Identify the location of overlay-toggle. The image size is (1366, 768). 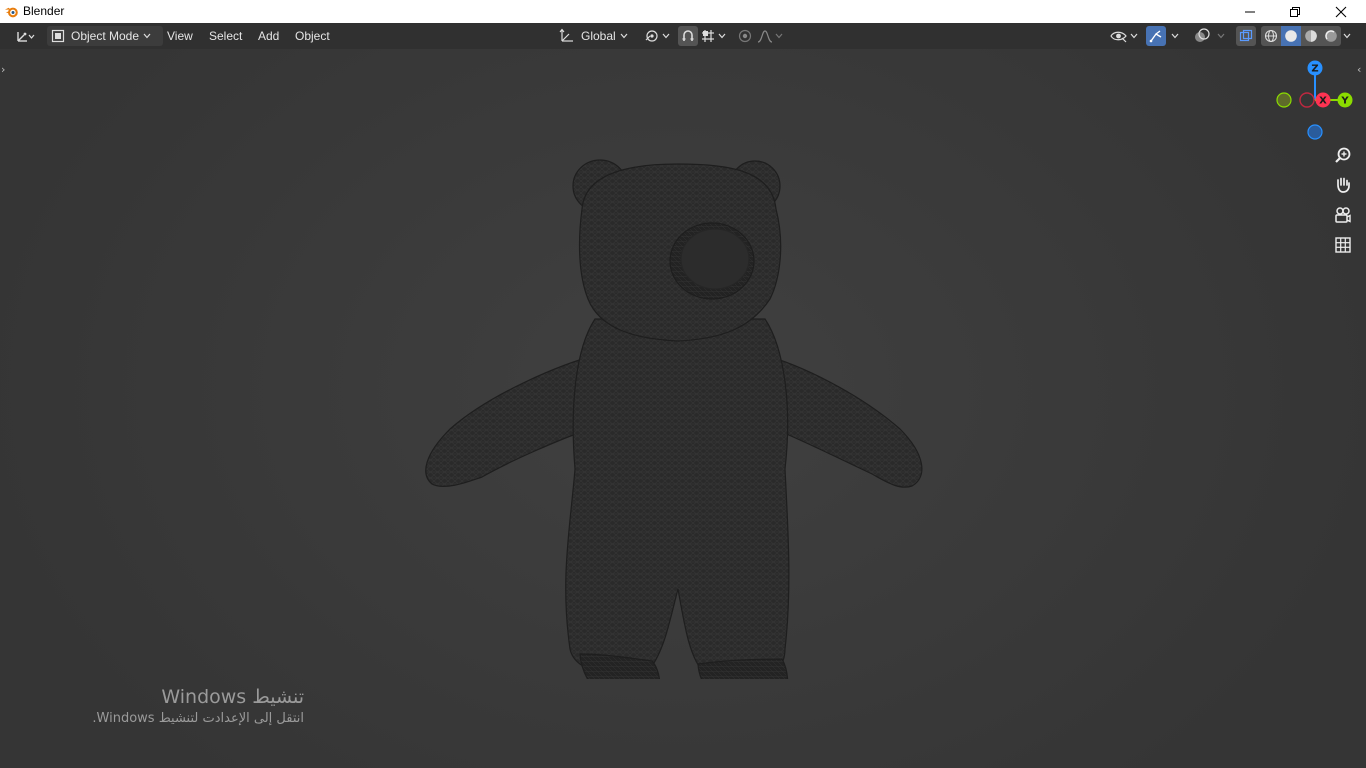
(1202, 36).